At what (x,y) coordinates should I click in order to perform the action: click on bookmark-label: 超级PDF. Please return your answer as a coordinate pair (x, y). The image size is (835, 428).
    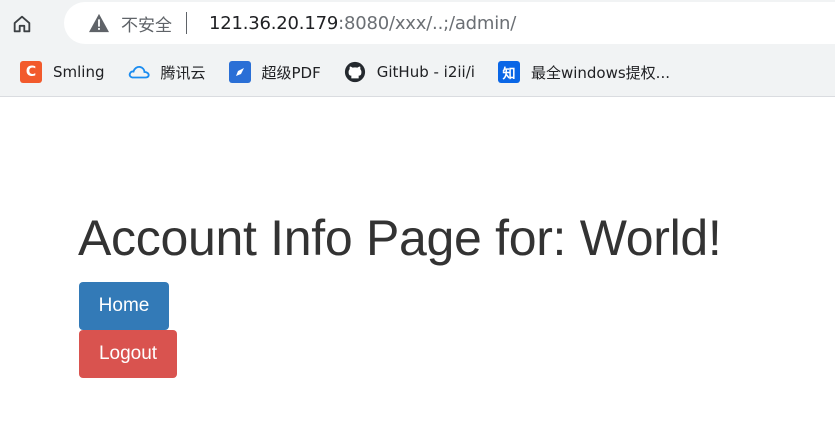
    Looking at the image, I should click on (291, 72).